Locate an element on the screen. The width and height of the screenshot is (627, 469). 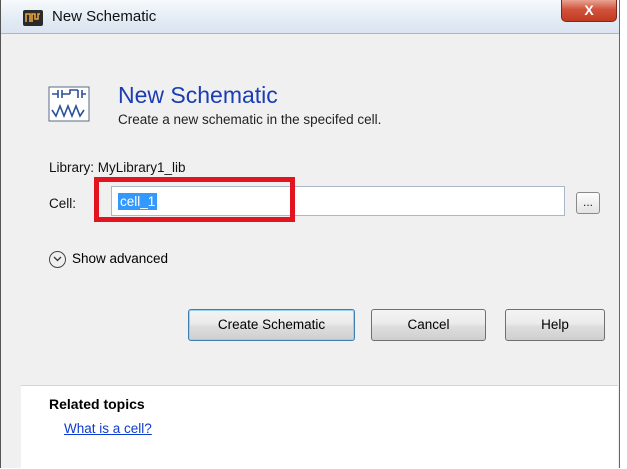
highlight-annotation is located at coordinates (194, 199).